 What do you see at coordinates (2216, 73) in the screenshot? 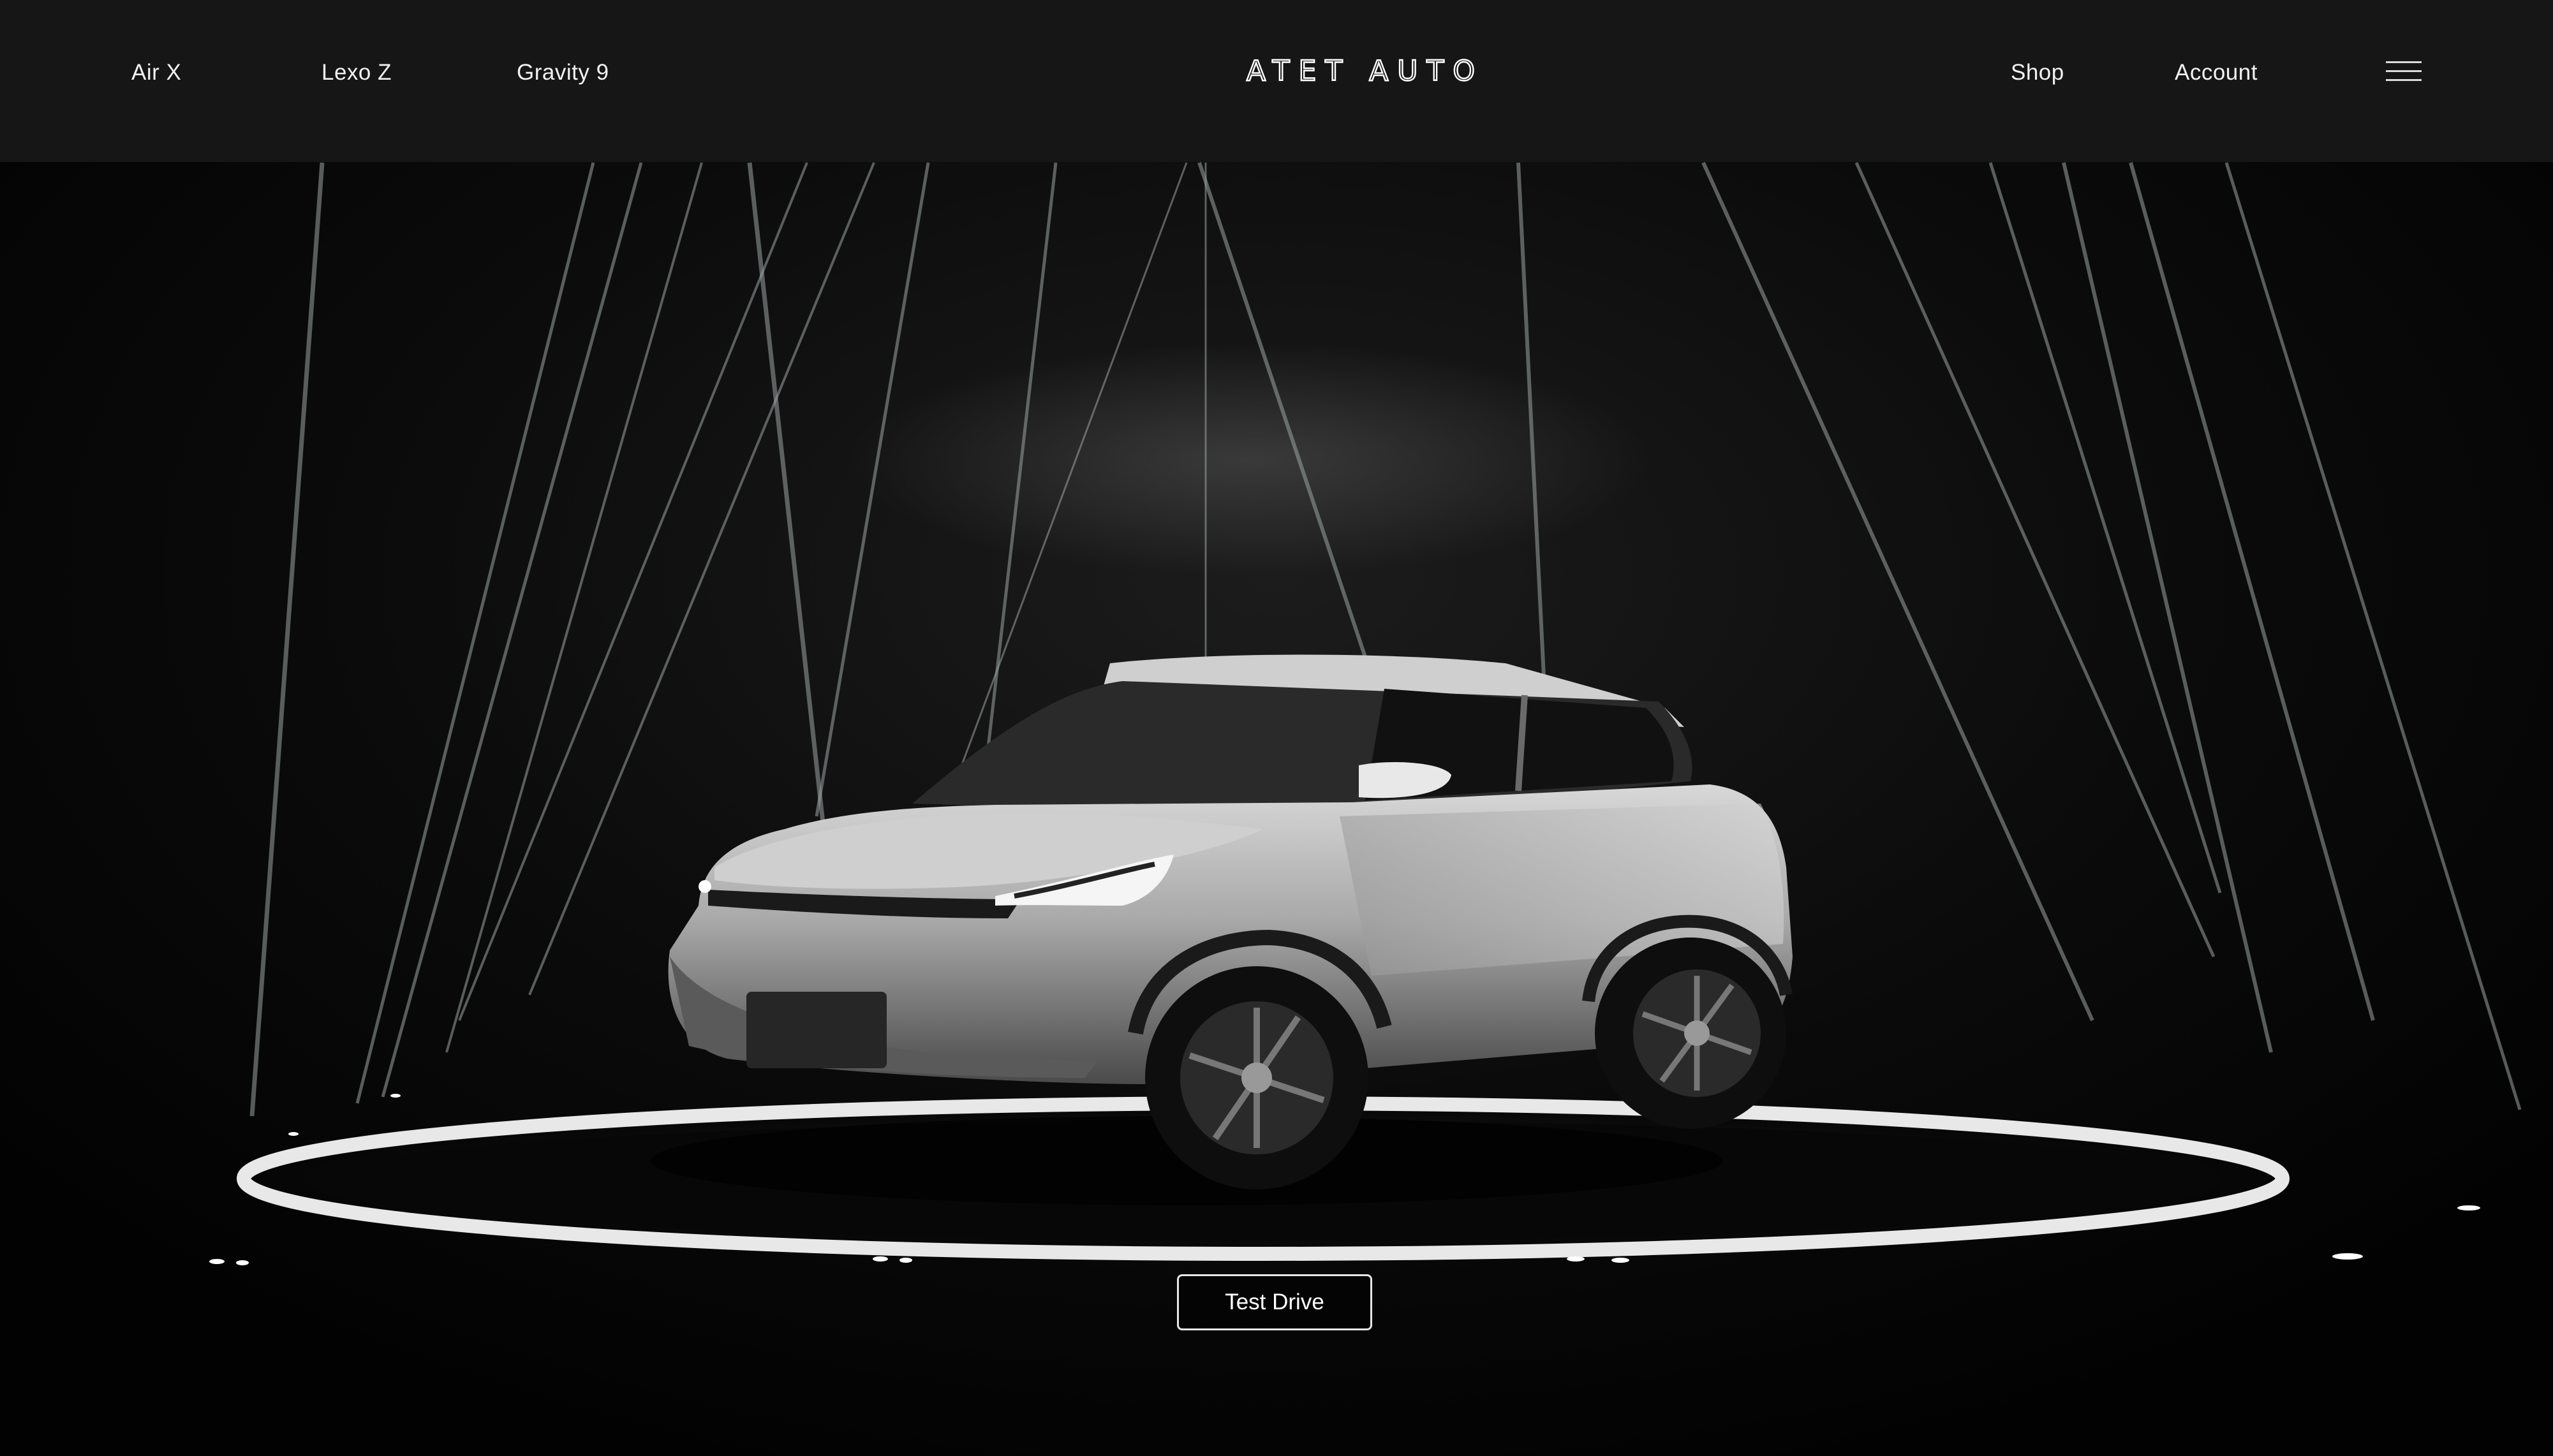
I see `nav-link-account: Account` at bounding box center [2216, 73].